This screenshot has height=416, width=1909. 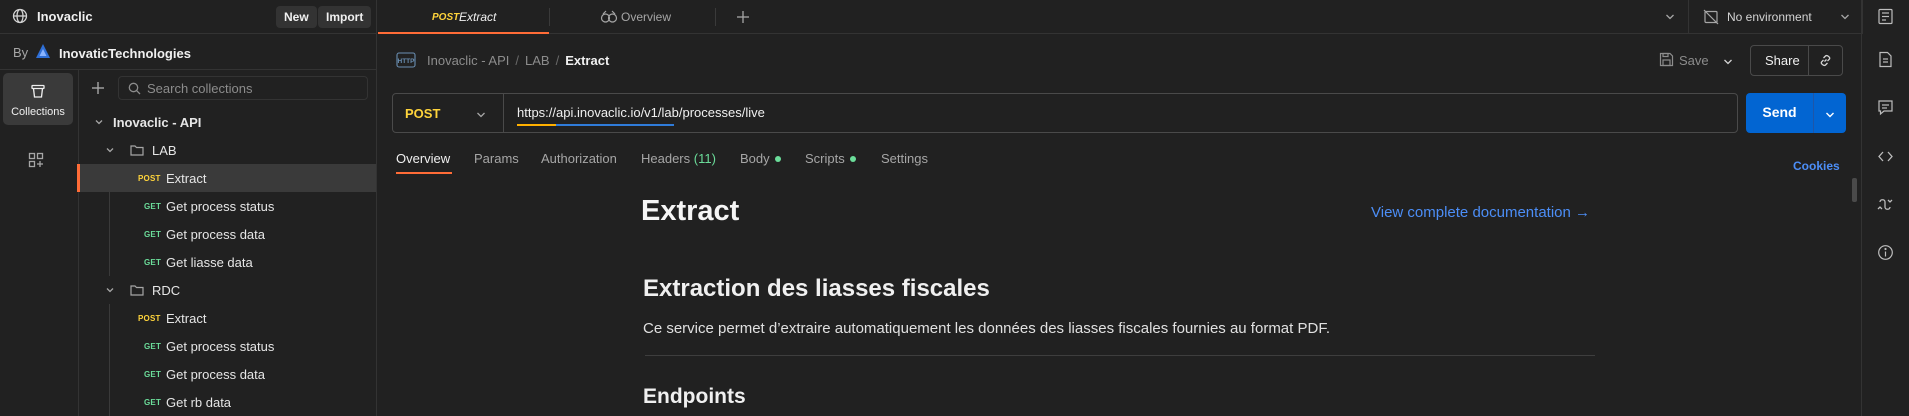 What do you see at coordinates (478, 17) in the screenshot?
I see `tab-label: Extract` at bounding box center [478, 17].